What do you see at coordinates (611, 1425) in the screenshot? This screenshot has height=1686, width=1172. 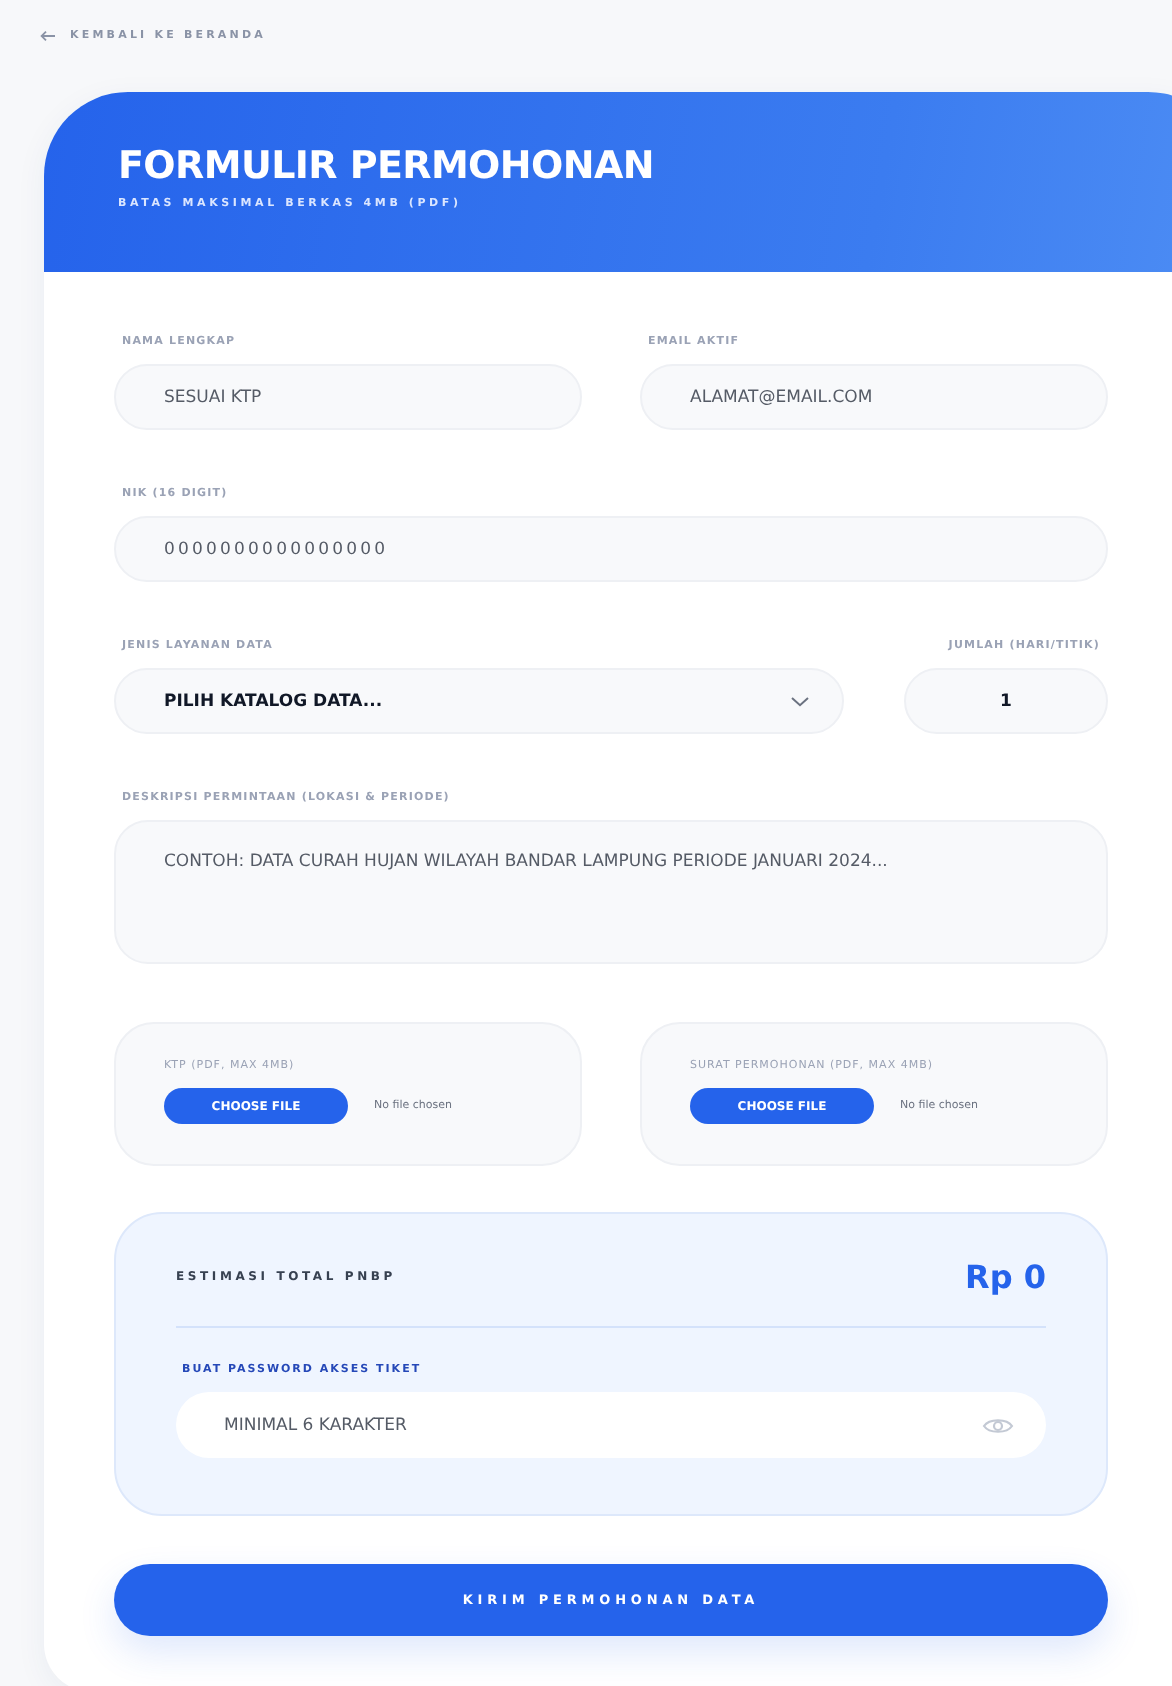 I see `password-field: MINIMAL 6 KARAKTER` at bounding box center [611, 1425].